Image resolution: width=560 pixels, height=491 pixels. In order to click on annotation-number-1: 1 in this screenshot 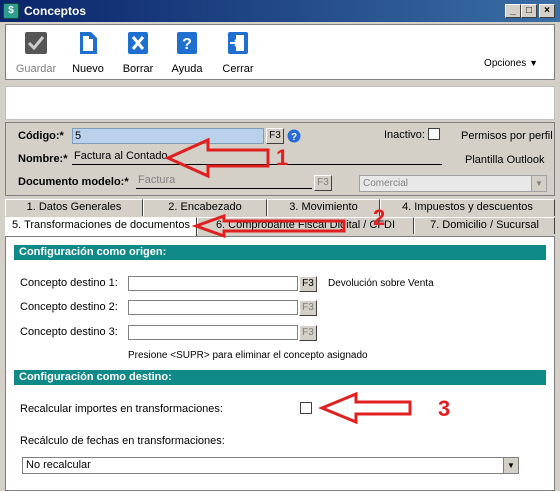, I will do `click(282, 157)`.